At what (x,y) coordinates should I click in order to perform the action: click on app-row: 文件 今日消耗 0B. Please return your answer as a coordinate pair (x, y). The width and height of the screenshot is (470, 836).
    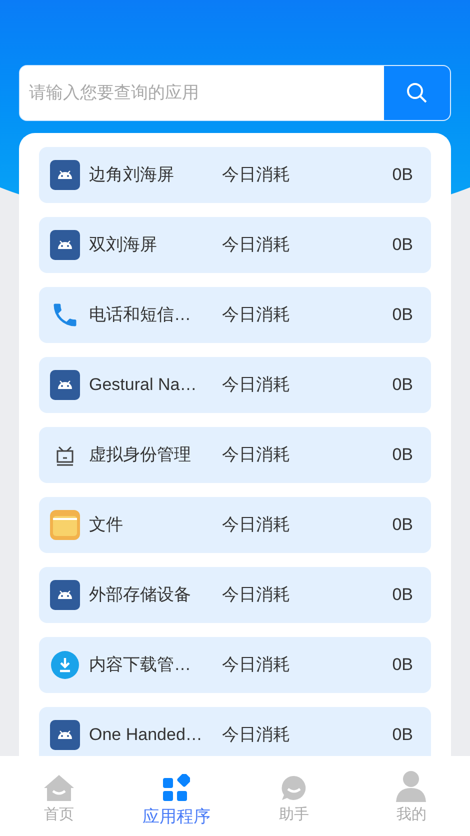
    Looking at the image, I should click on (235, 525).